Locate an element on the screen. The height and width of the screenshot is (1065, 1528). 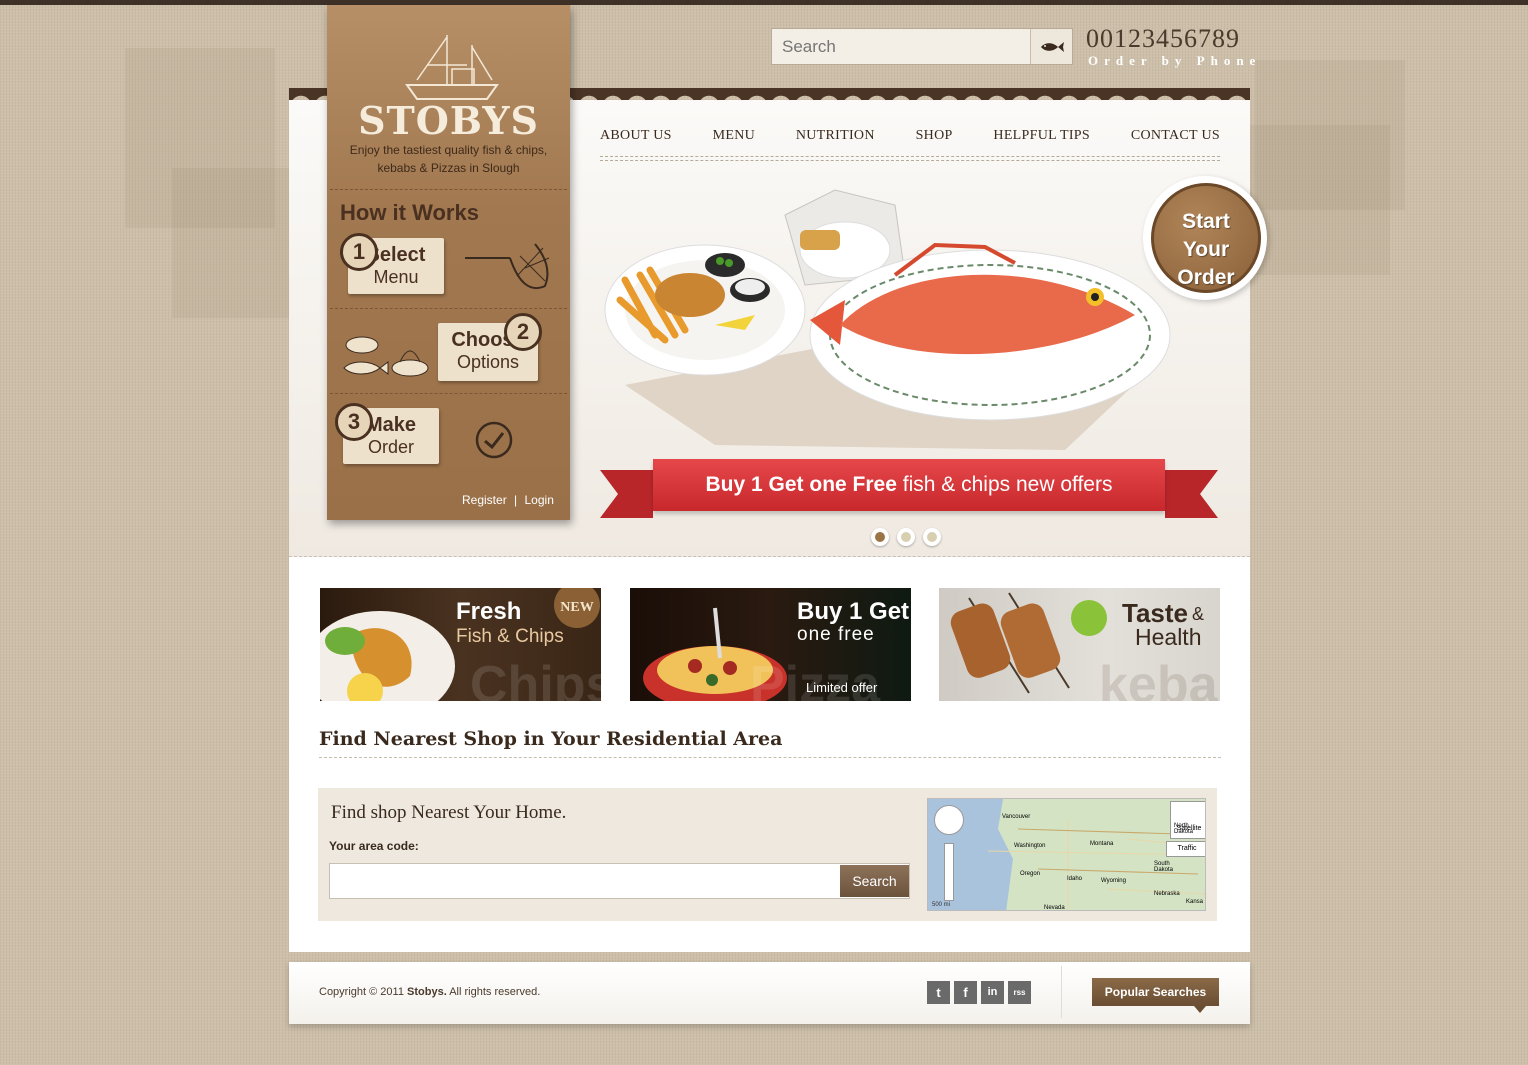
how-it-works-title: How it Works is located at coordinates (409, 212).